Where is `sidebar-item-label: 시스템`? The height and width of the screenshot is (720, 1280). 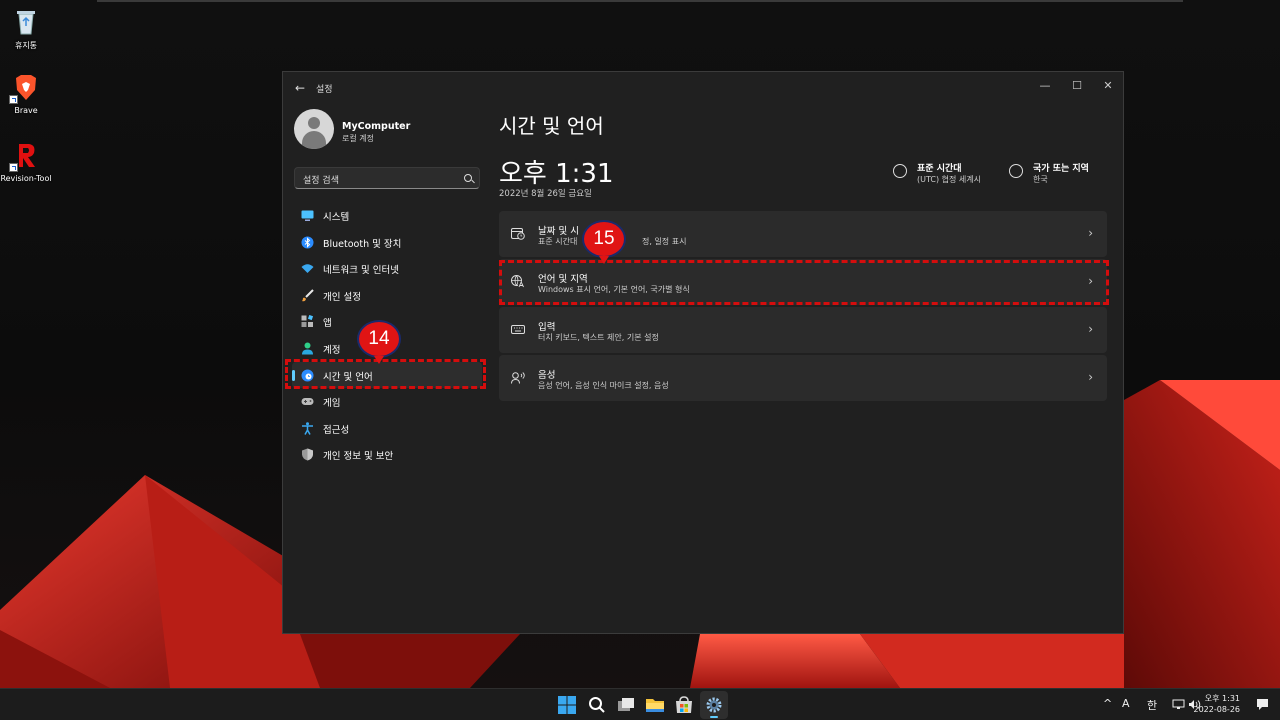 sidebar-item-label: 시스템 is located at coordinates (336, 217).